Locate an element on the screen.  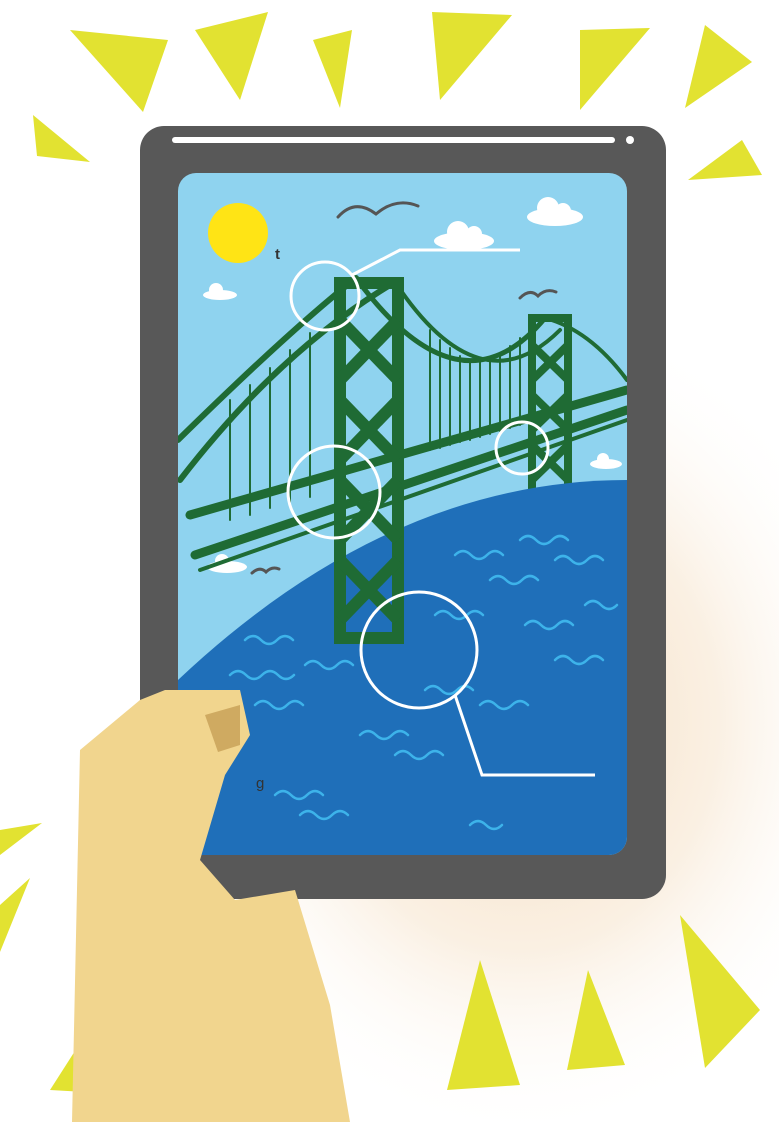
sun-icon is located at coordinates (238, 233).